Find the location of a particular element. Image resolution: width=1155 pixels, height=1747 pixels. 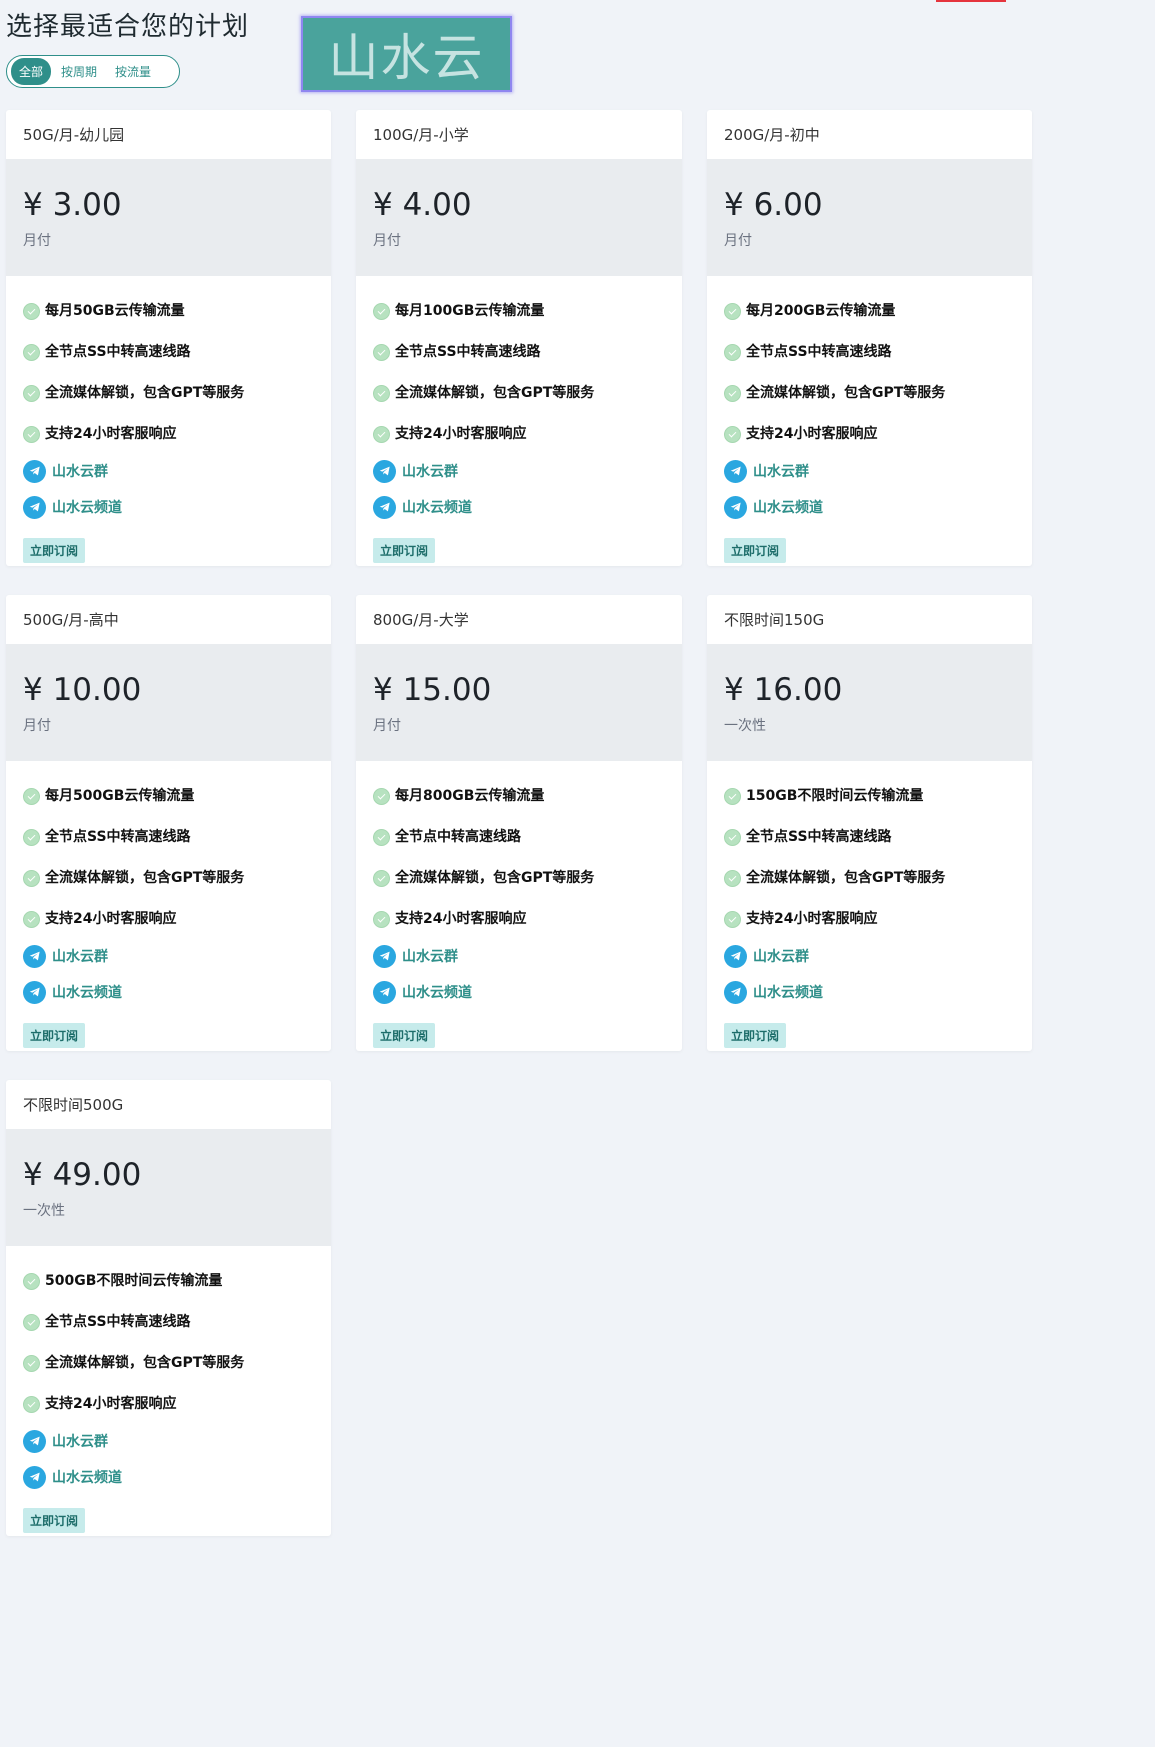

feature-text: 全节点中转高速线路 is located at coordinates (458, 836).